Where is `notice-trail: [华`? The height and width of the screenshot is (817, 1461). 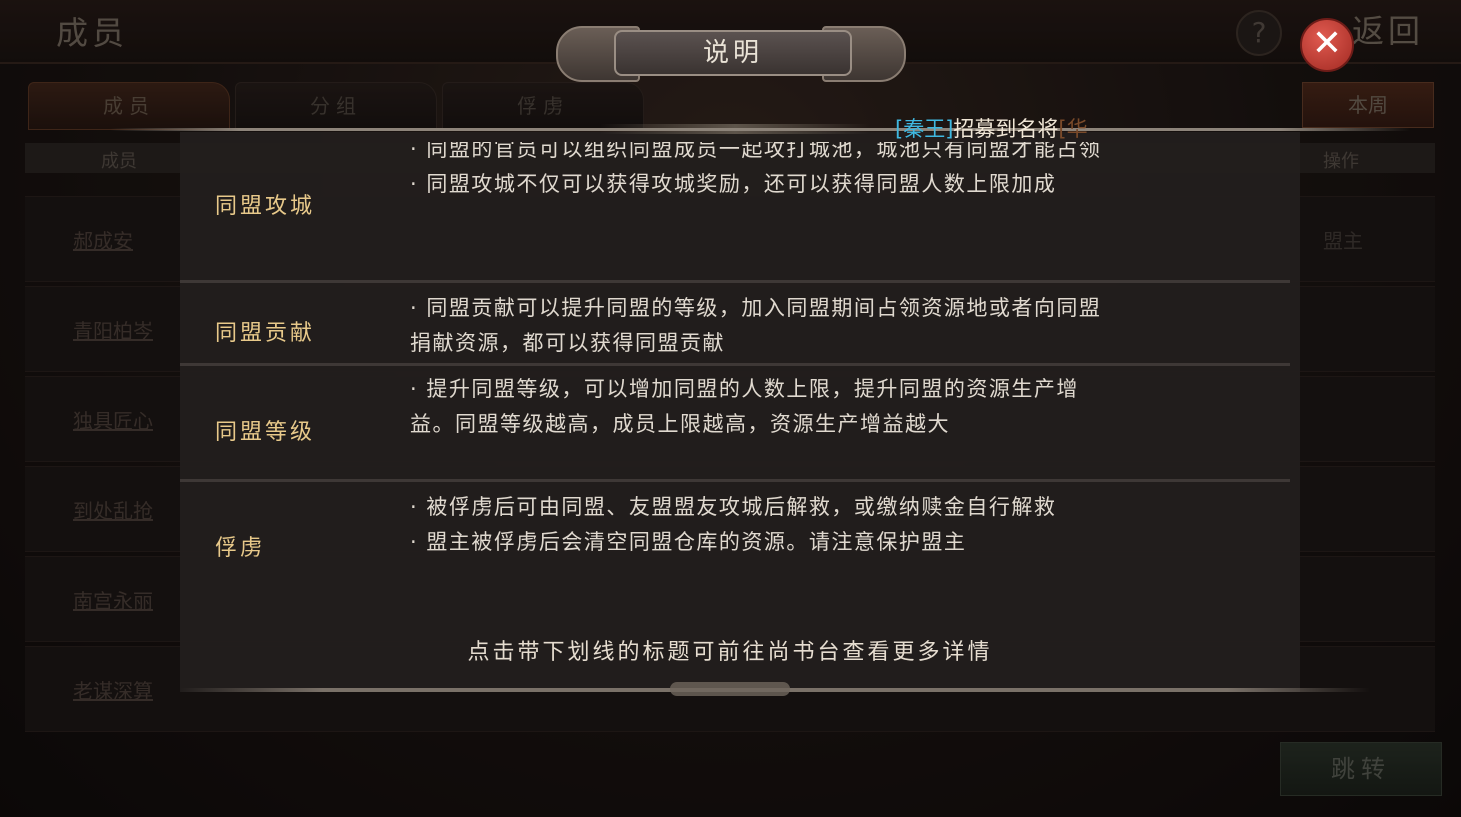
notice-trail: [华 is located at coordinates (1073, 129).